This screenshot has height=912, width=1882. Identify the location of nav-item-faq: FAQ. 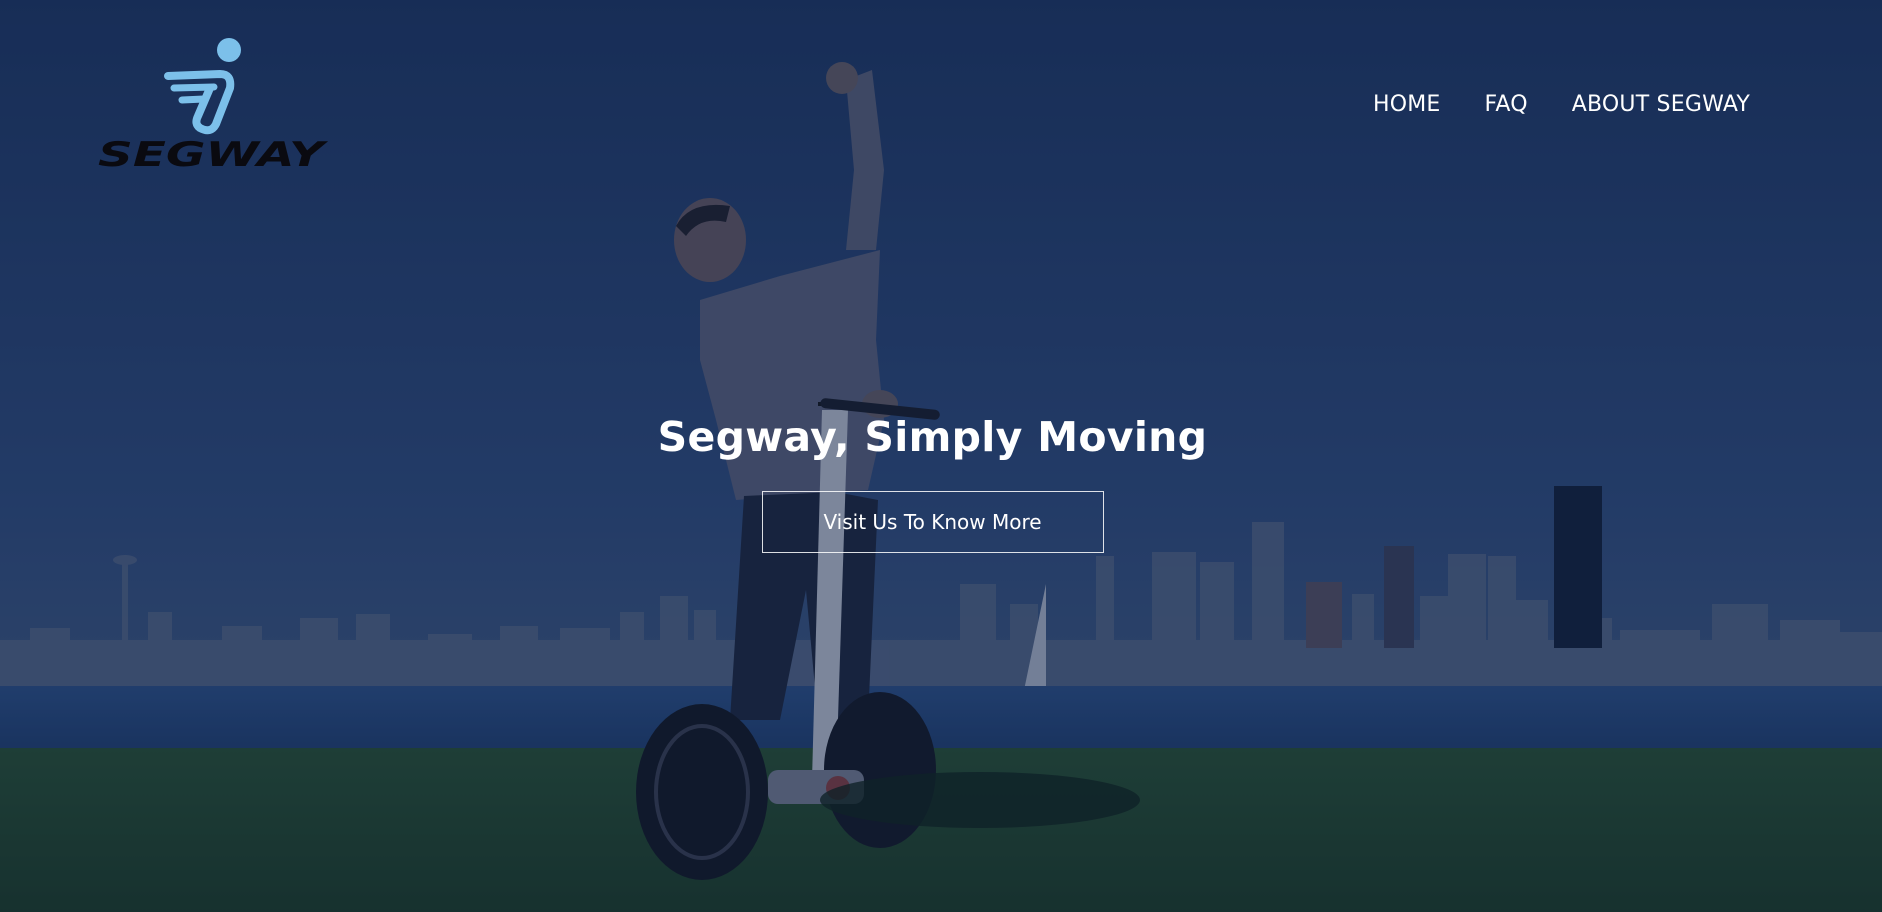
(1506, 104).